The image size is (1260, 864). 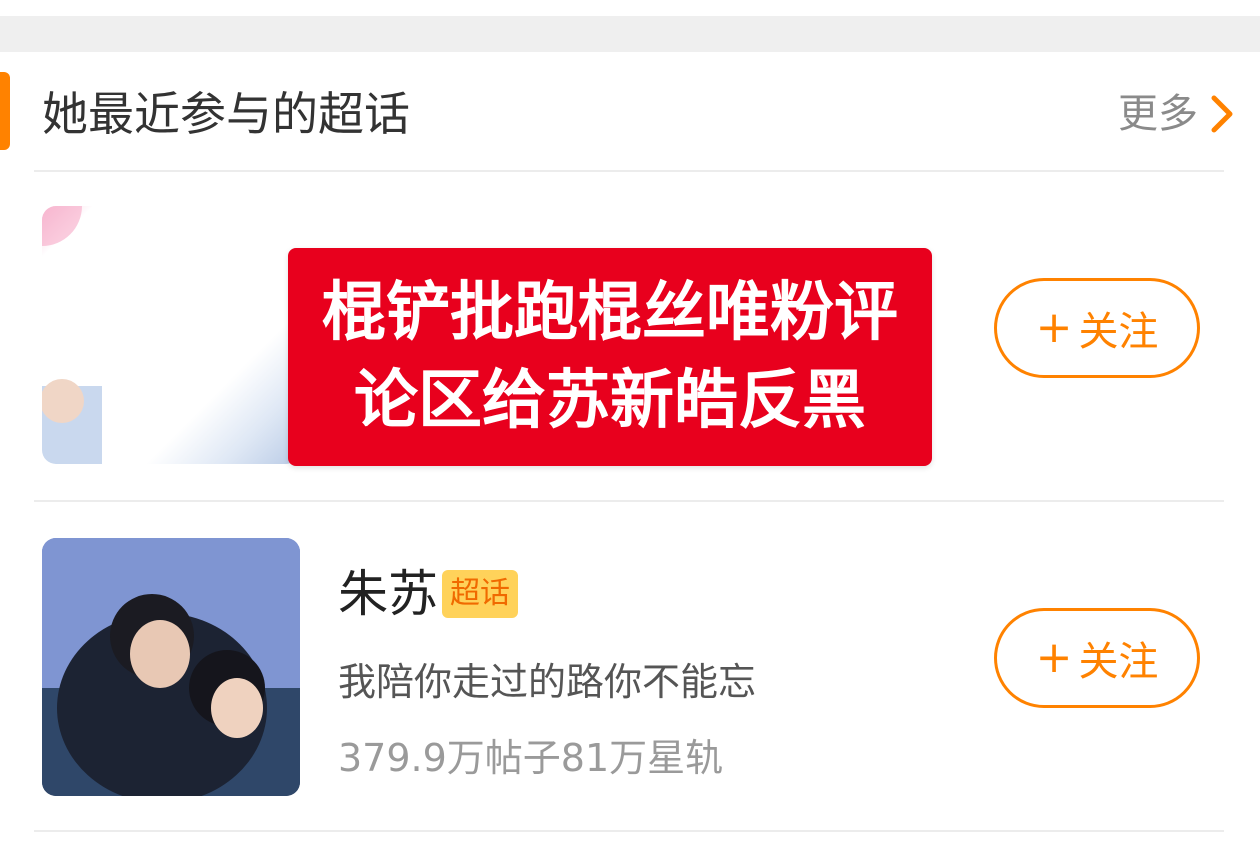 I want to click on section-title: 她最近参与的超话, so click(x=226, y=114).